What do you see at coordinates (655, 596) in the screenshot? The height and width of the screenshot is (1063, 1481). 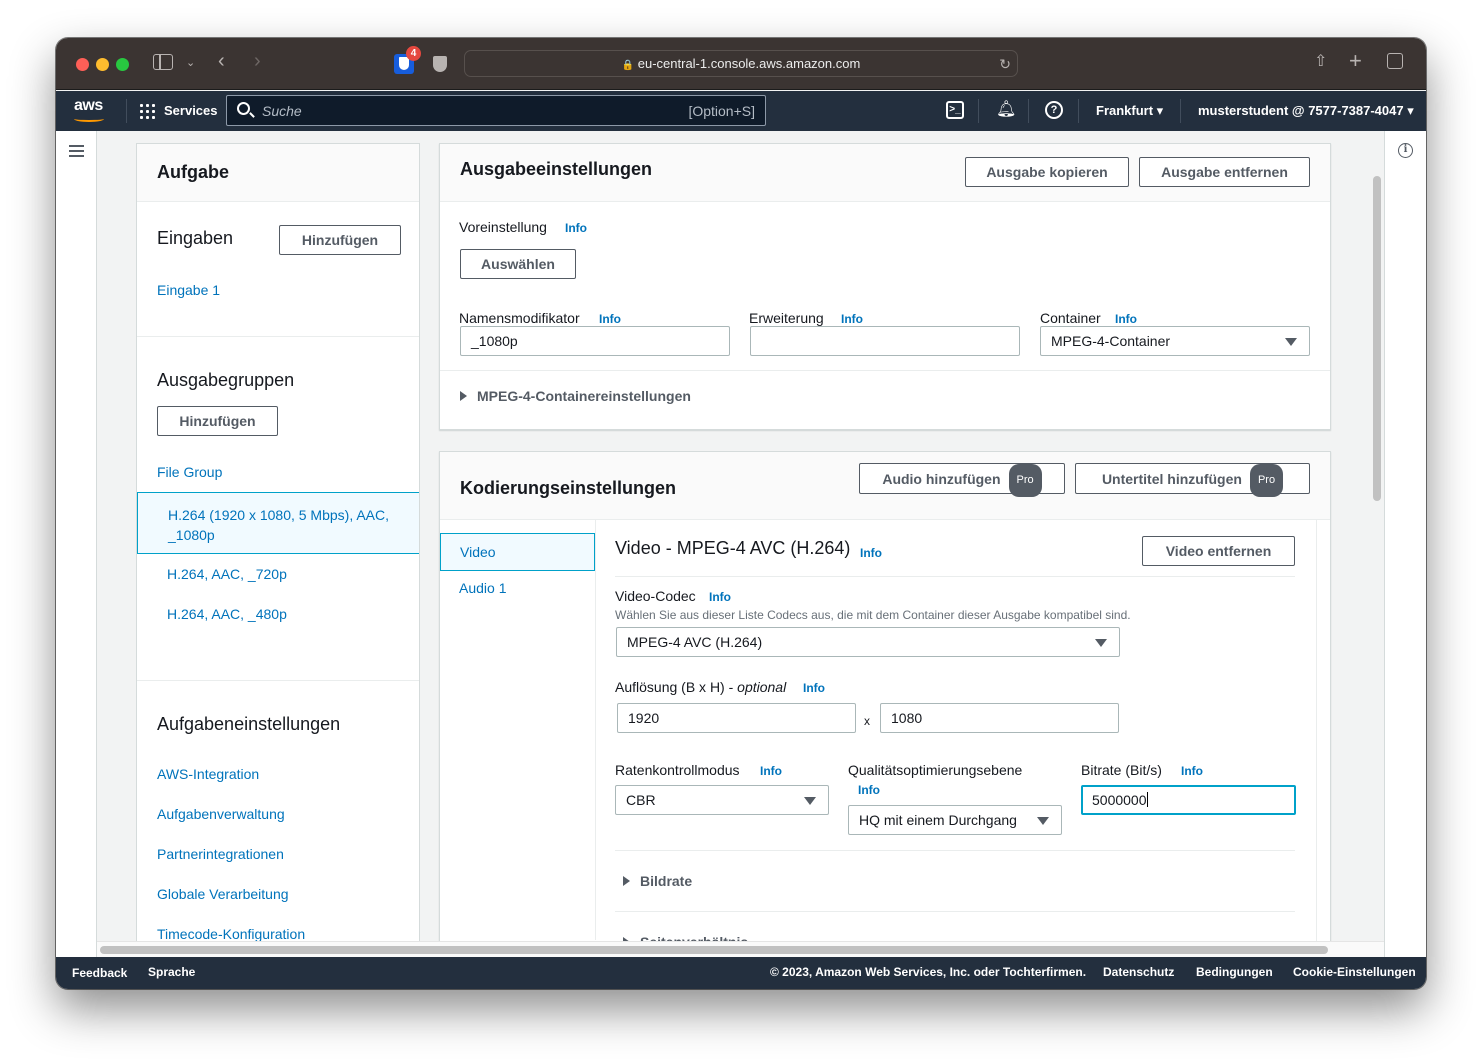 I see `video-codec-label: Video-Codec` at bounding box center [655, 596].